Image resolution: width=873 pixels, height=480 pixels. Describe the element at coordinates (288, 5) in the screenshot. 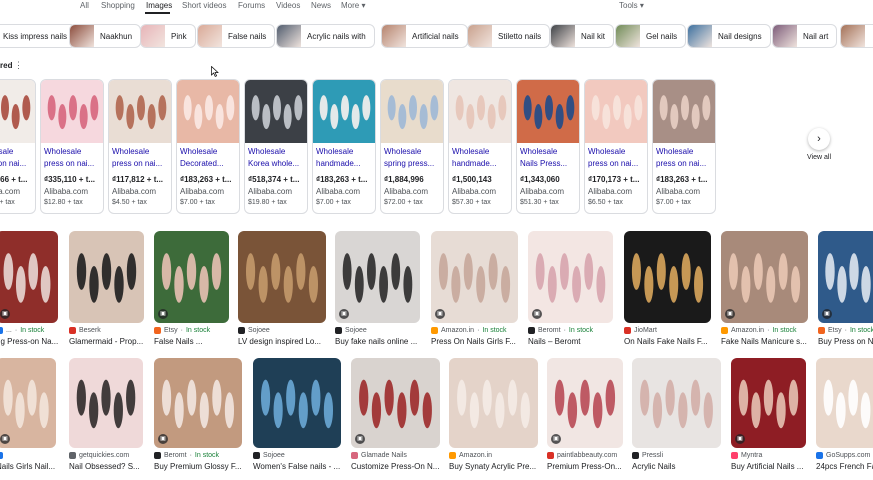

I see `tab-videos: Videos` at that location.